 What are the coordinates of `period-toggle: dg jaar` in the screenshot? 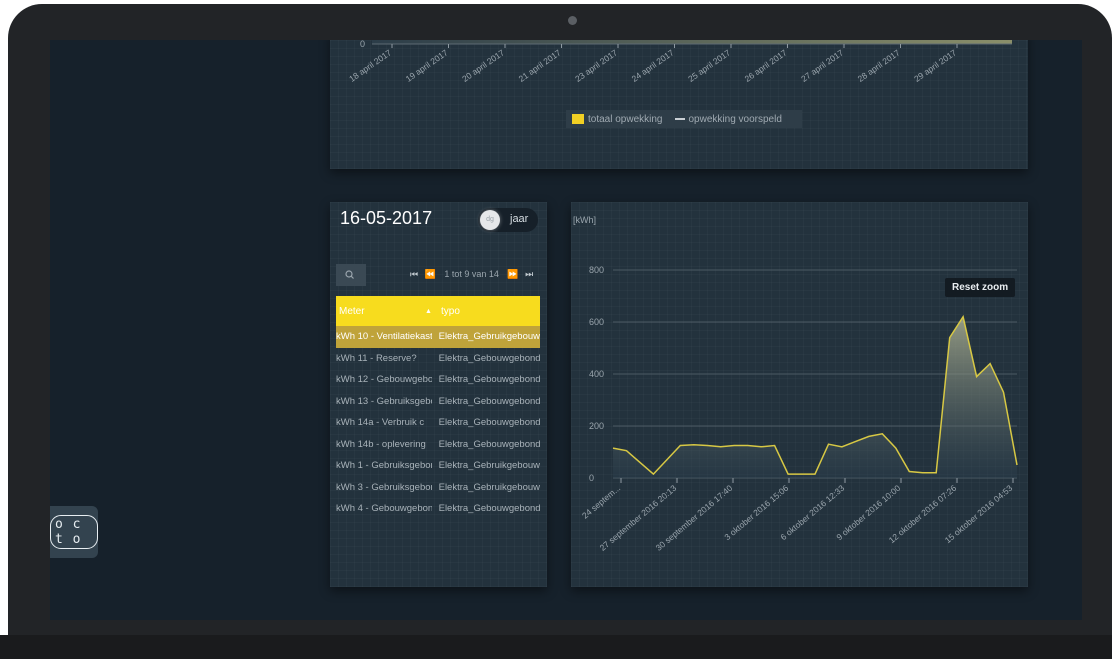 It's located at (508, 220).